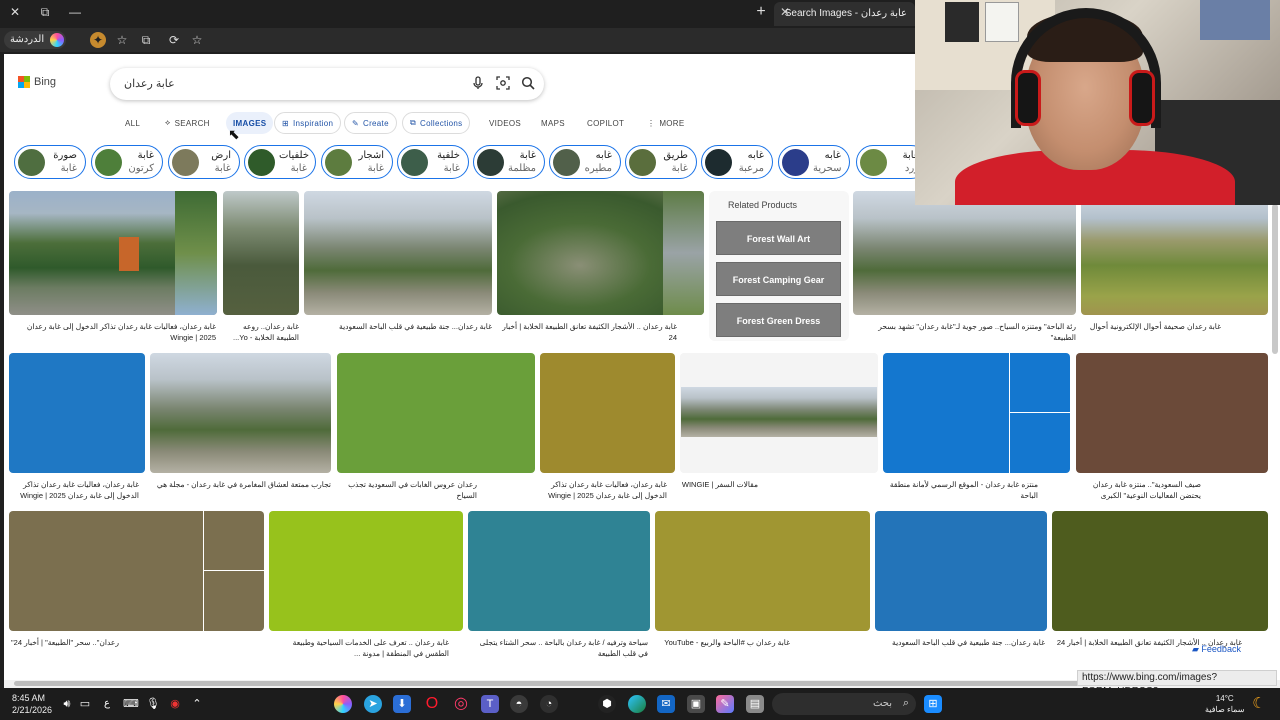  Describe the element at coordinates (509, 162) in the screenshot. I see `related-chip: غابة مظلمة` at that location.